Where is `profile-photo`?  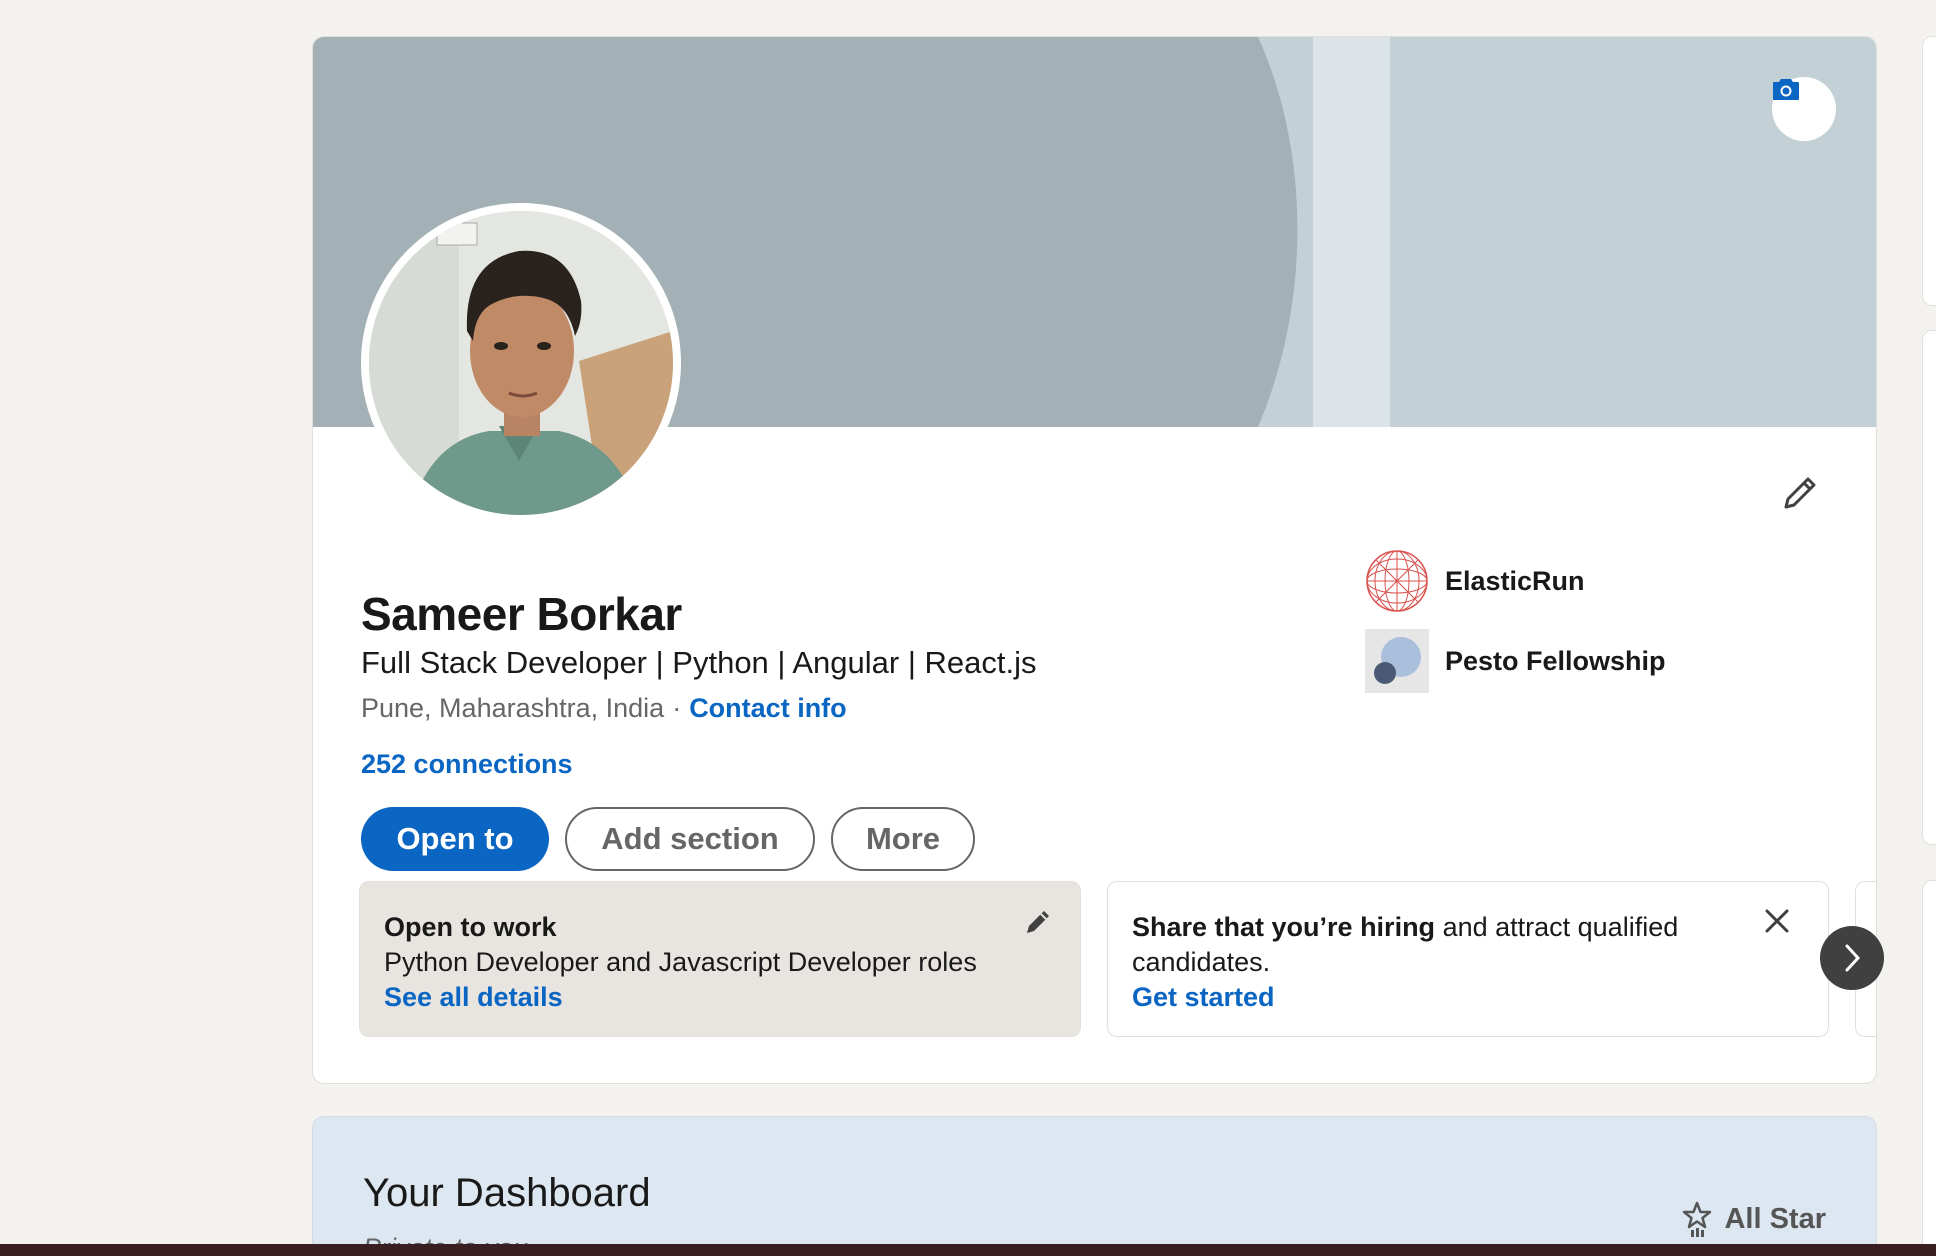 profile-photo is located at coordinates (521, 363).